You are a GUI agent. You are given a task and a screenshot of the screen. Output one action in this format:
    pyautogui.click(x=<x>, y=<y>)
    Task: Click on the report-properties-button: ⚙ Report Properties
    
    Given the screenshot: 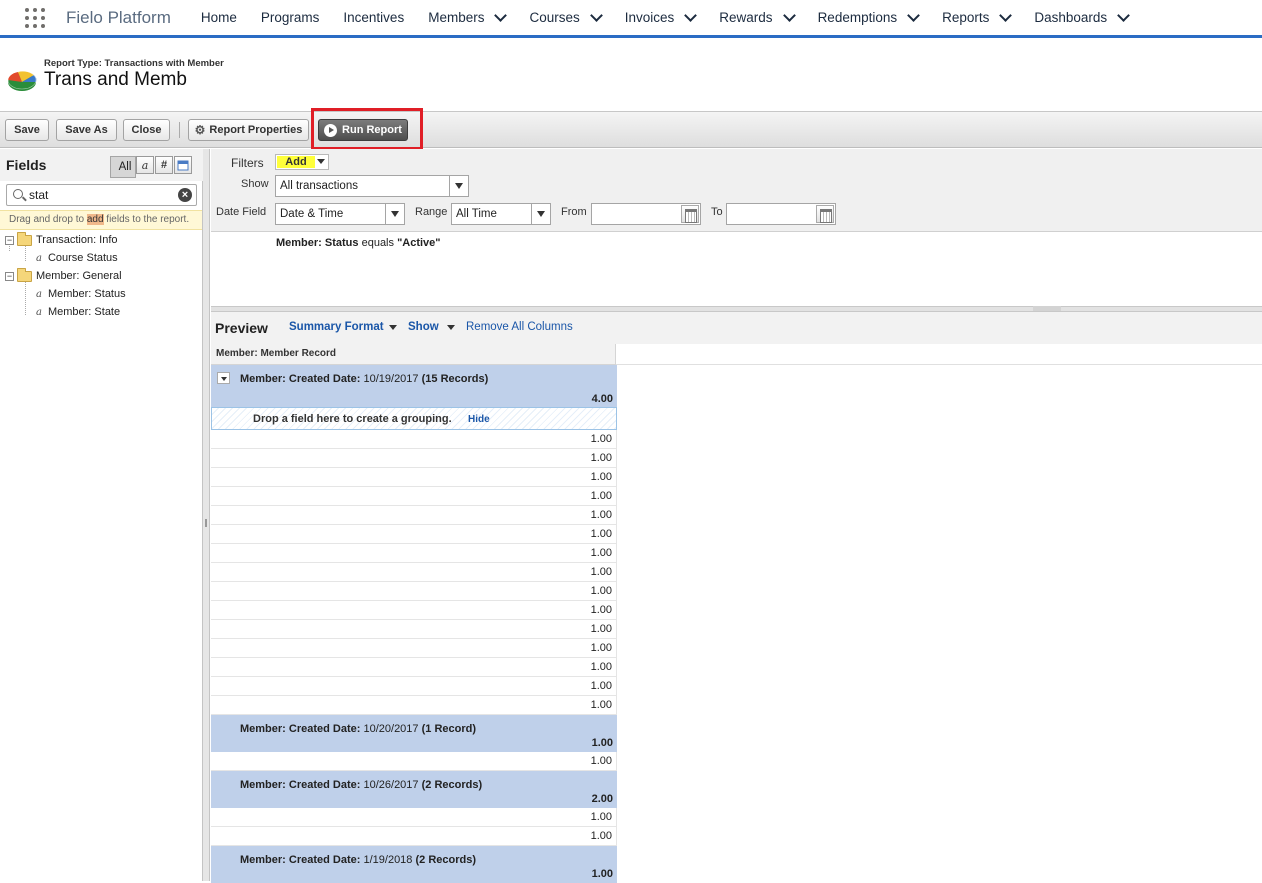 What is the action you would take?
    pyautogui.click(x=248, y=130)
    